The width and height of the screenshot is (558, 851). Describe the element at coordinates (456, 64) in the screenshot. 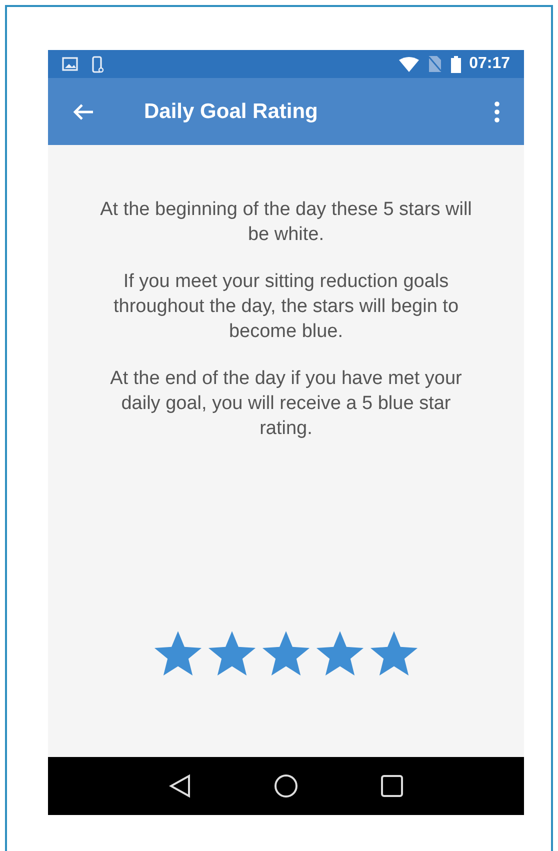

I see `battery-icon` at that location.